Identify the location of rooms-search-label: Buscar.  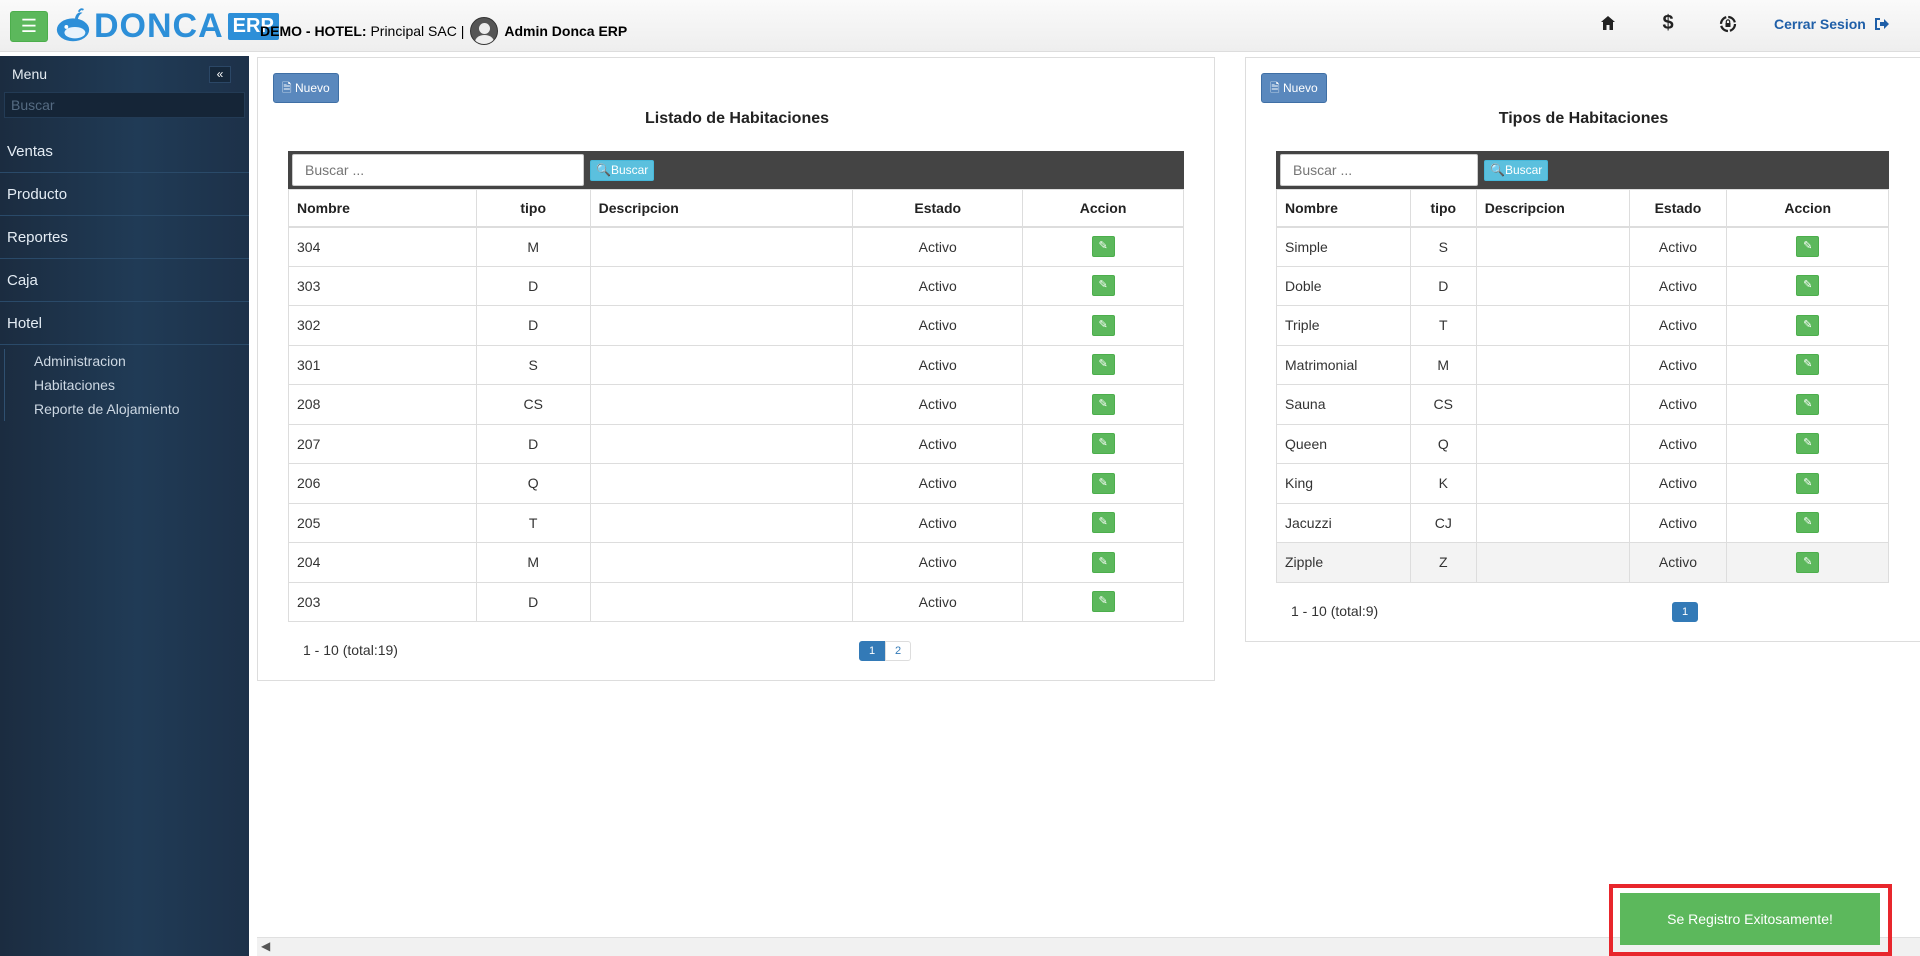
(629, 170).